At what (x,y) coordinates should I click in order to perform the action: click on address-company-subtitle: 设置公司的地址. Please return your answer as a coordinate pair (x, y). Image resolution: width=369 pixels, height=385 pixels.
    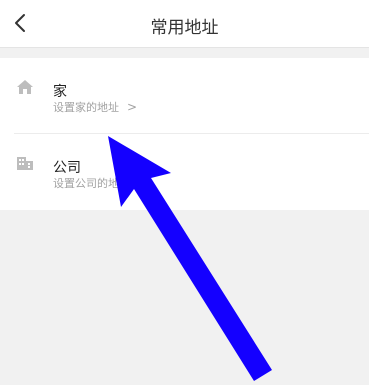
    Looking at the image, I should click on (91, 183).